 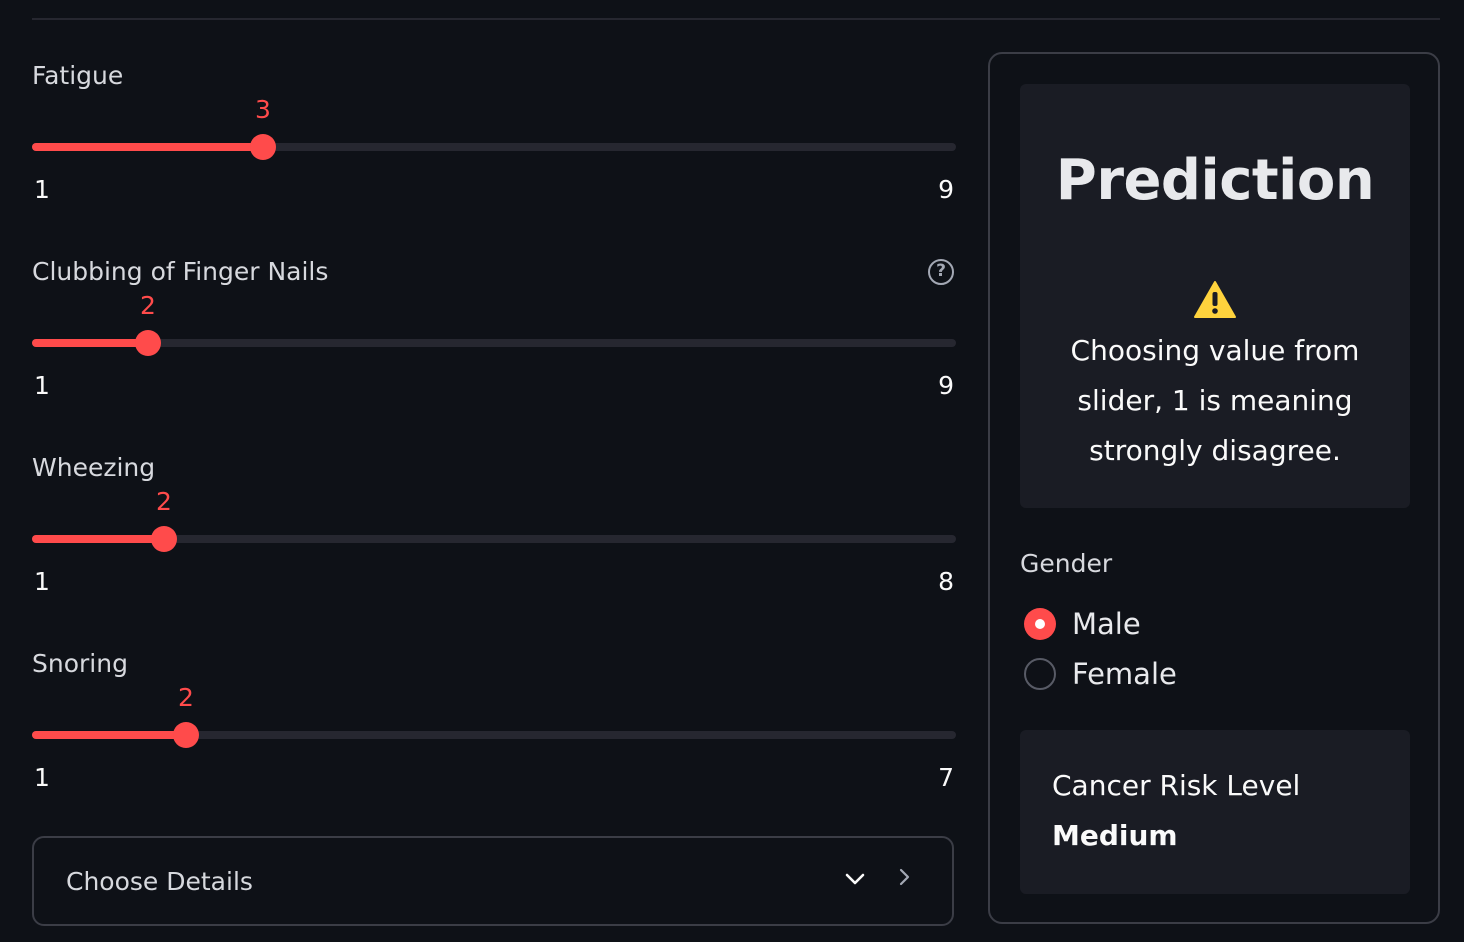 I want to click on snoring-slider: Snoring 2 1 7, so click(x=494, y=728).